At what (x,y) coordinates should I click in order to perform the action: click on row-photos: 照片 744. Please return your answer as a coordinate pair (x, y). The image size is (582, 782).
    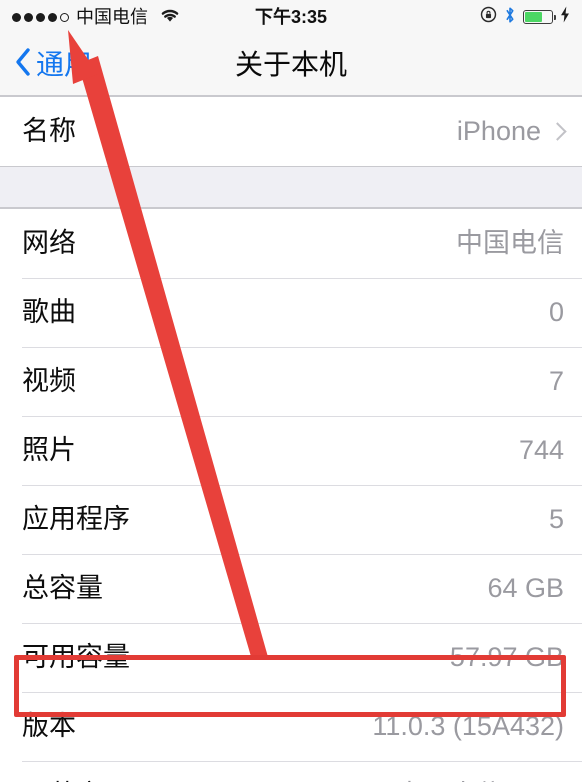
    Looking at the image, I should click on (291, 450).